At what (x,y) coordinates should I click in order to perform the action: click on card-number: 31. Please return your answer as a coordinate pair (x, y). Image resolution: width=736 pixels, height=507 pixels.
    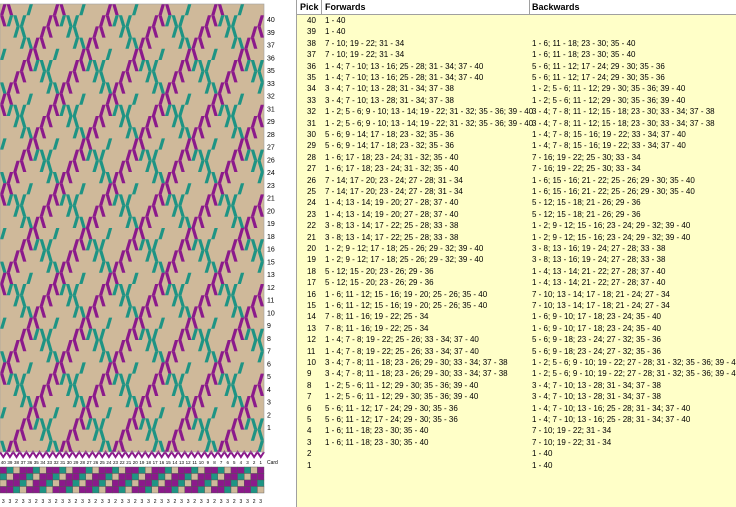
    Looking at the image, I should click on (63, 462).